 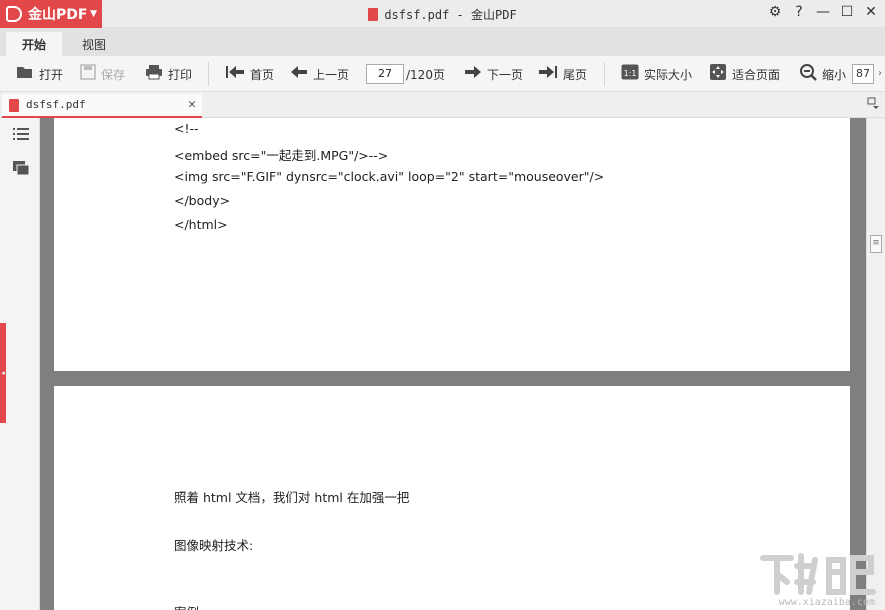 What do you see at coordinates (668, 74) in the screenshot?
I see `actual-size-label: 实际大小` at bounding box center [668, 74].